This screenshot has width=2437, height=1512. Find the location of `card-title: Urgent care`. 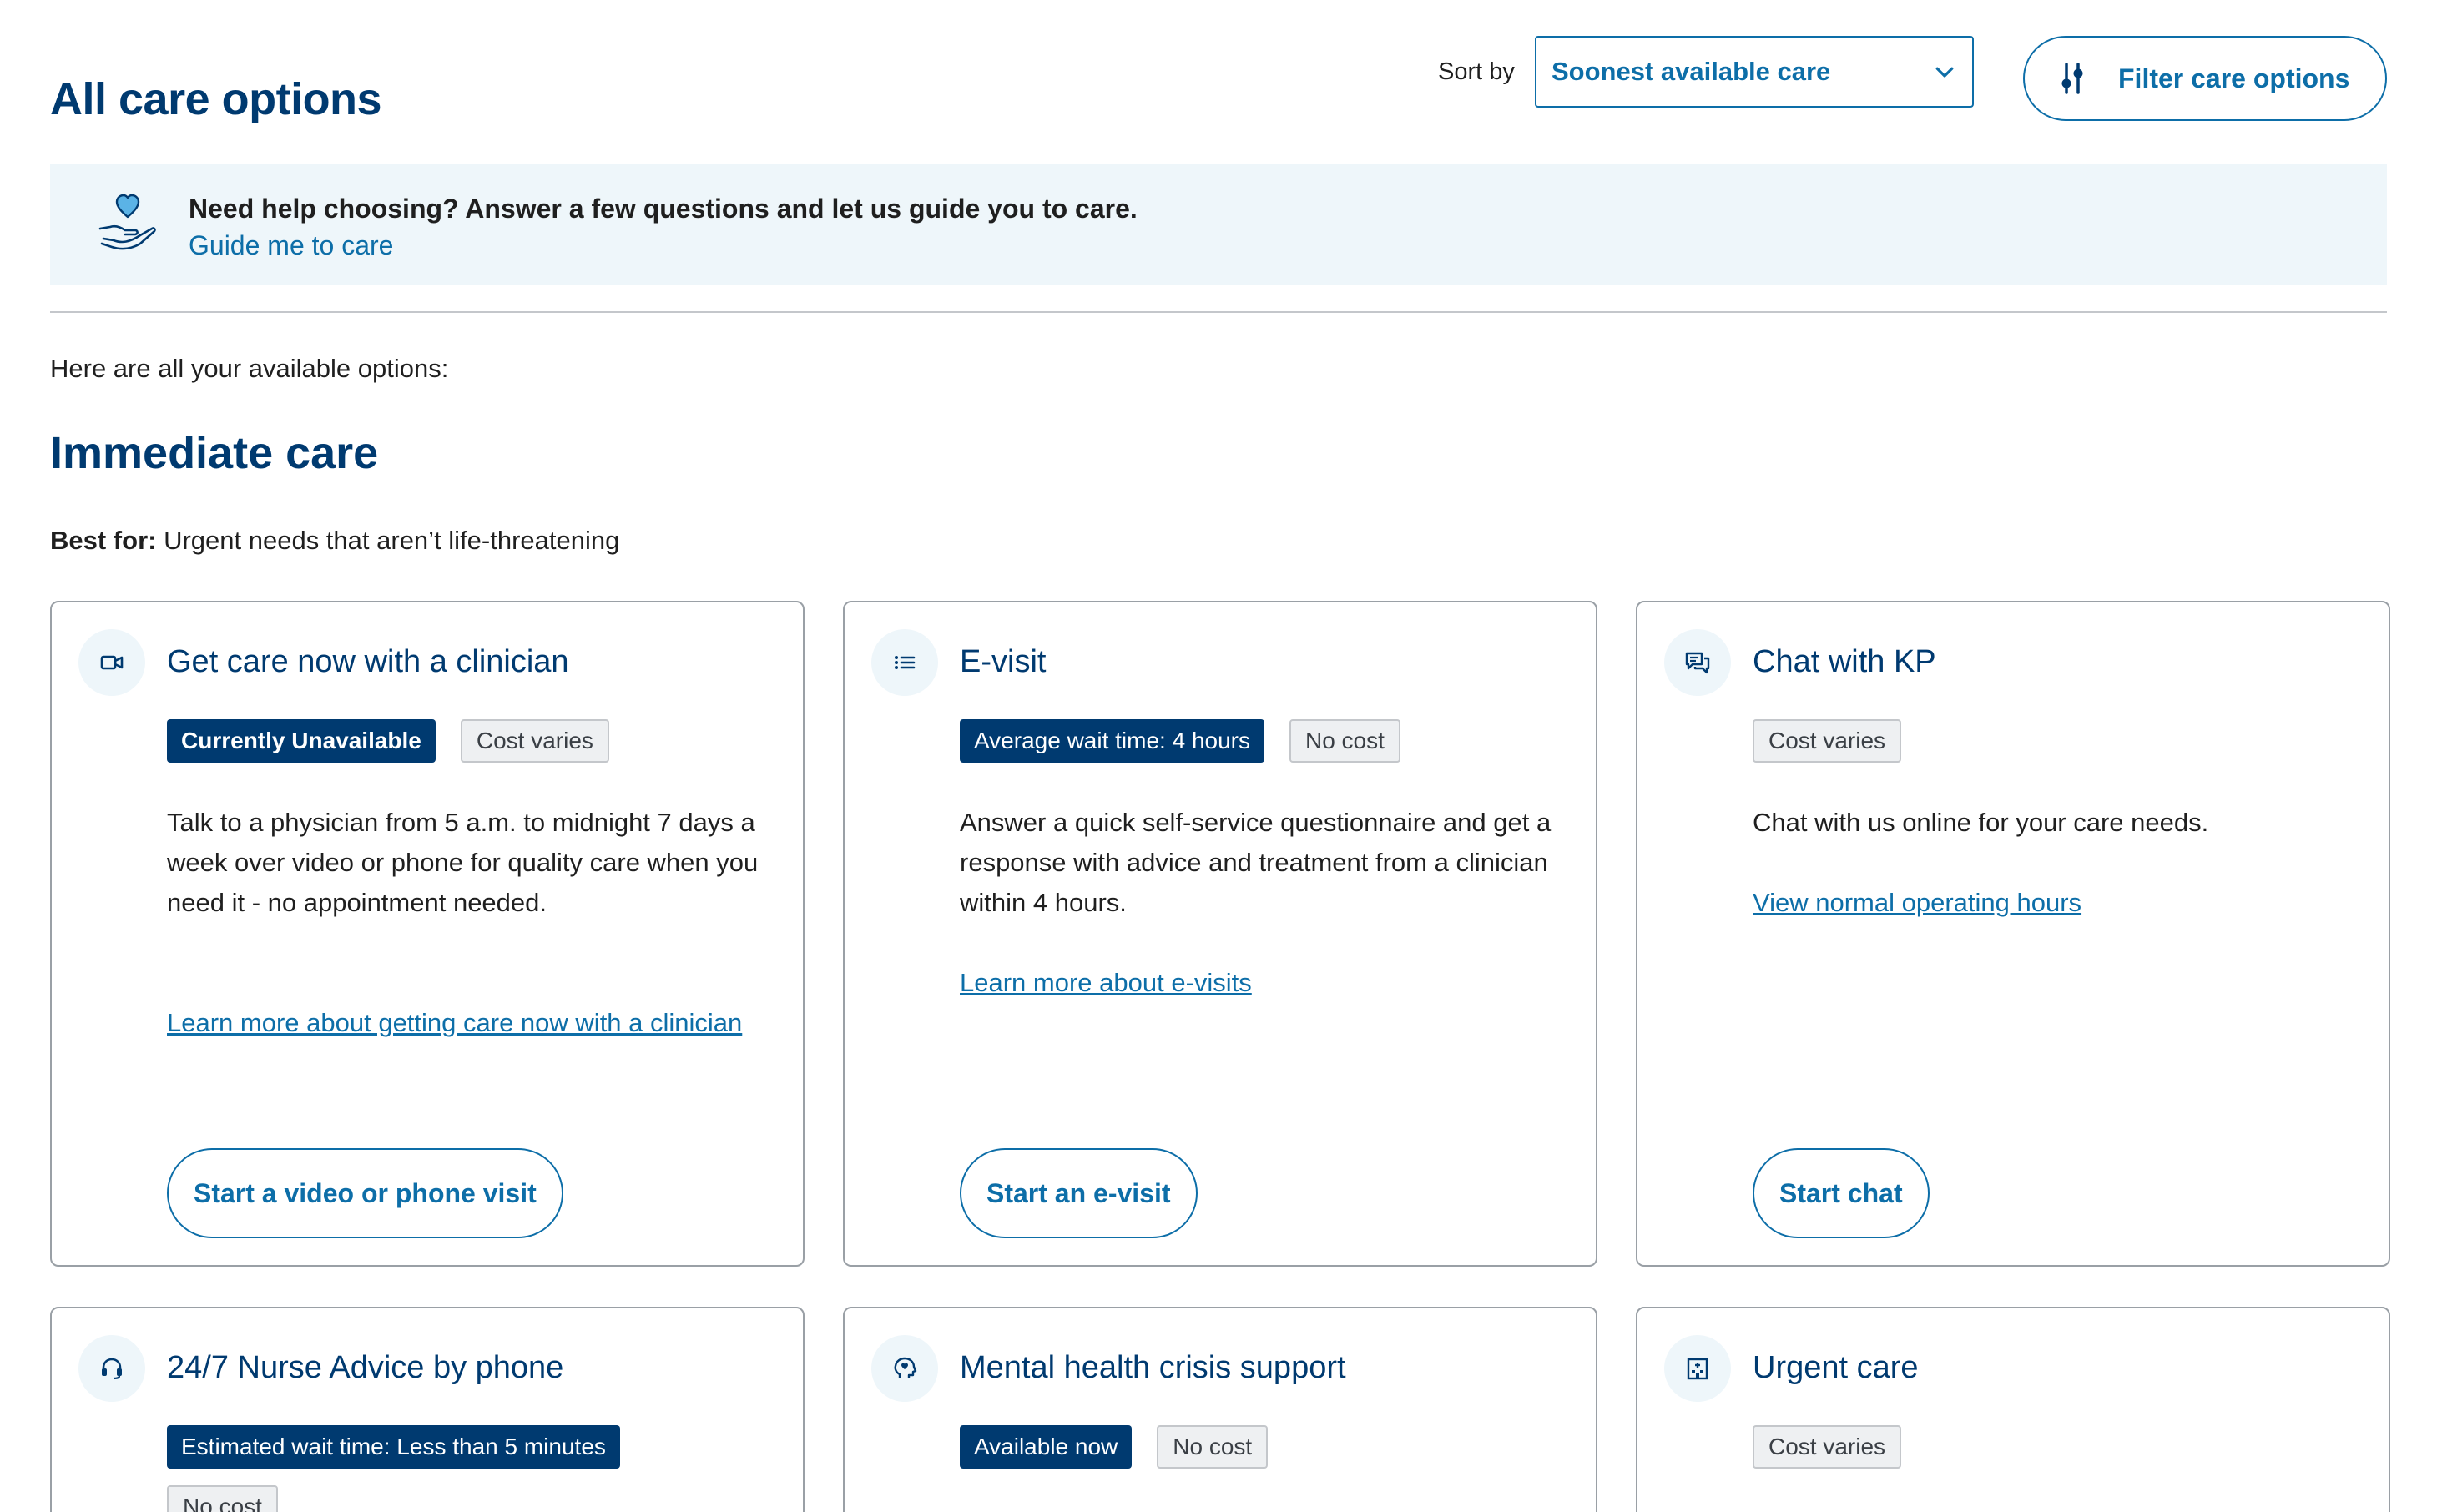

card-title: Urgent care is located at coordinates (1836, 1367).